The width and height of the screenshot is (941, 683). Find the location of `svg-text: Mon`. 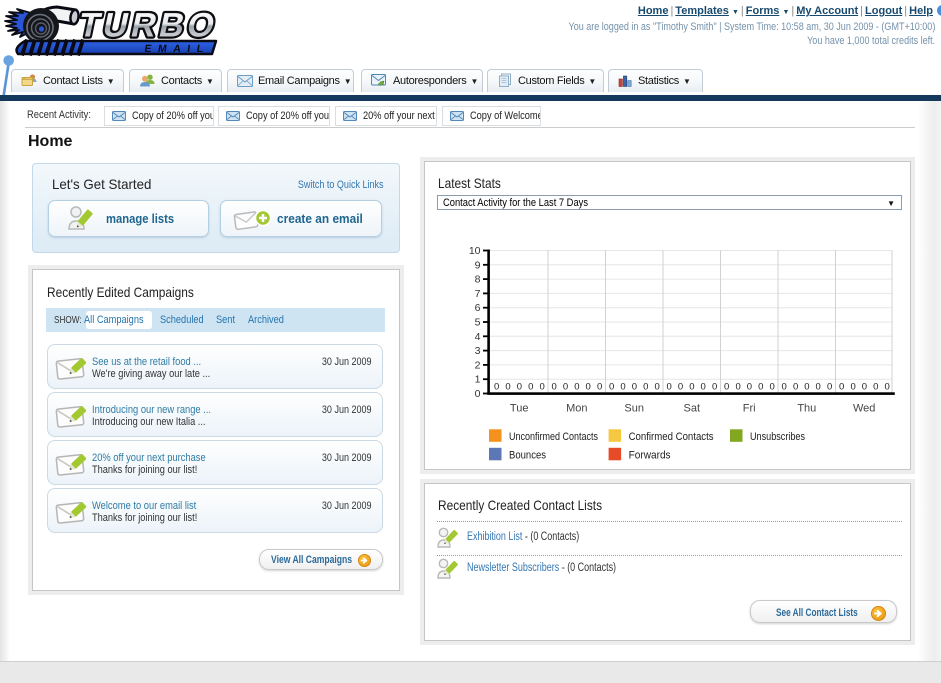

svg-text: Mon is located at coordinates (576, 409).